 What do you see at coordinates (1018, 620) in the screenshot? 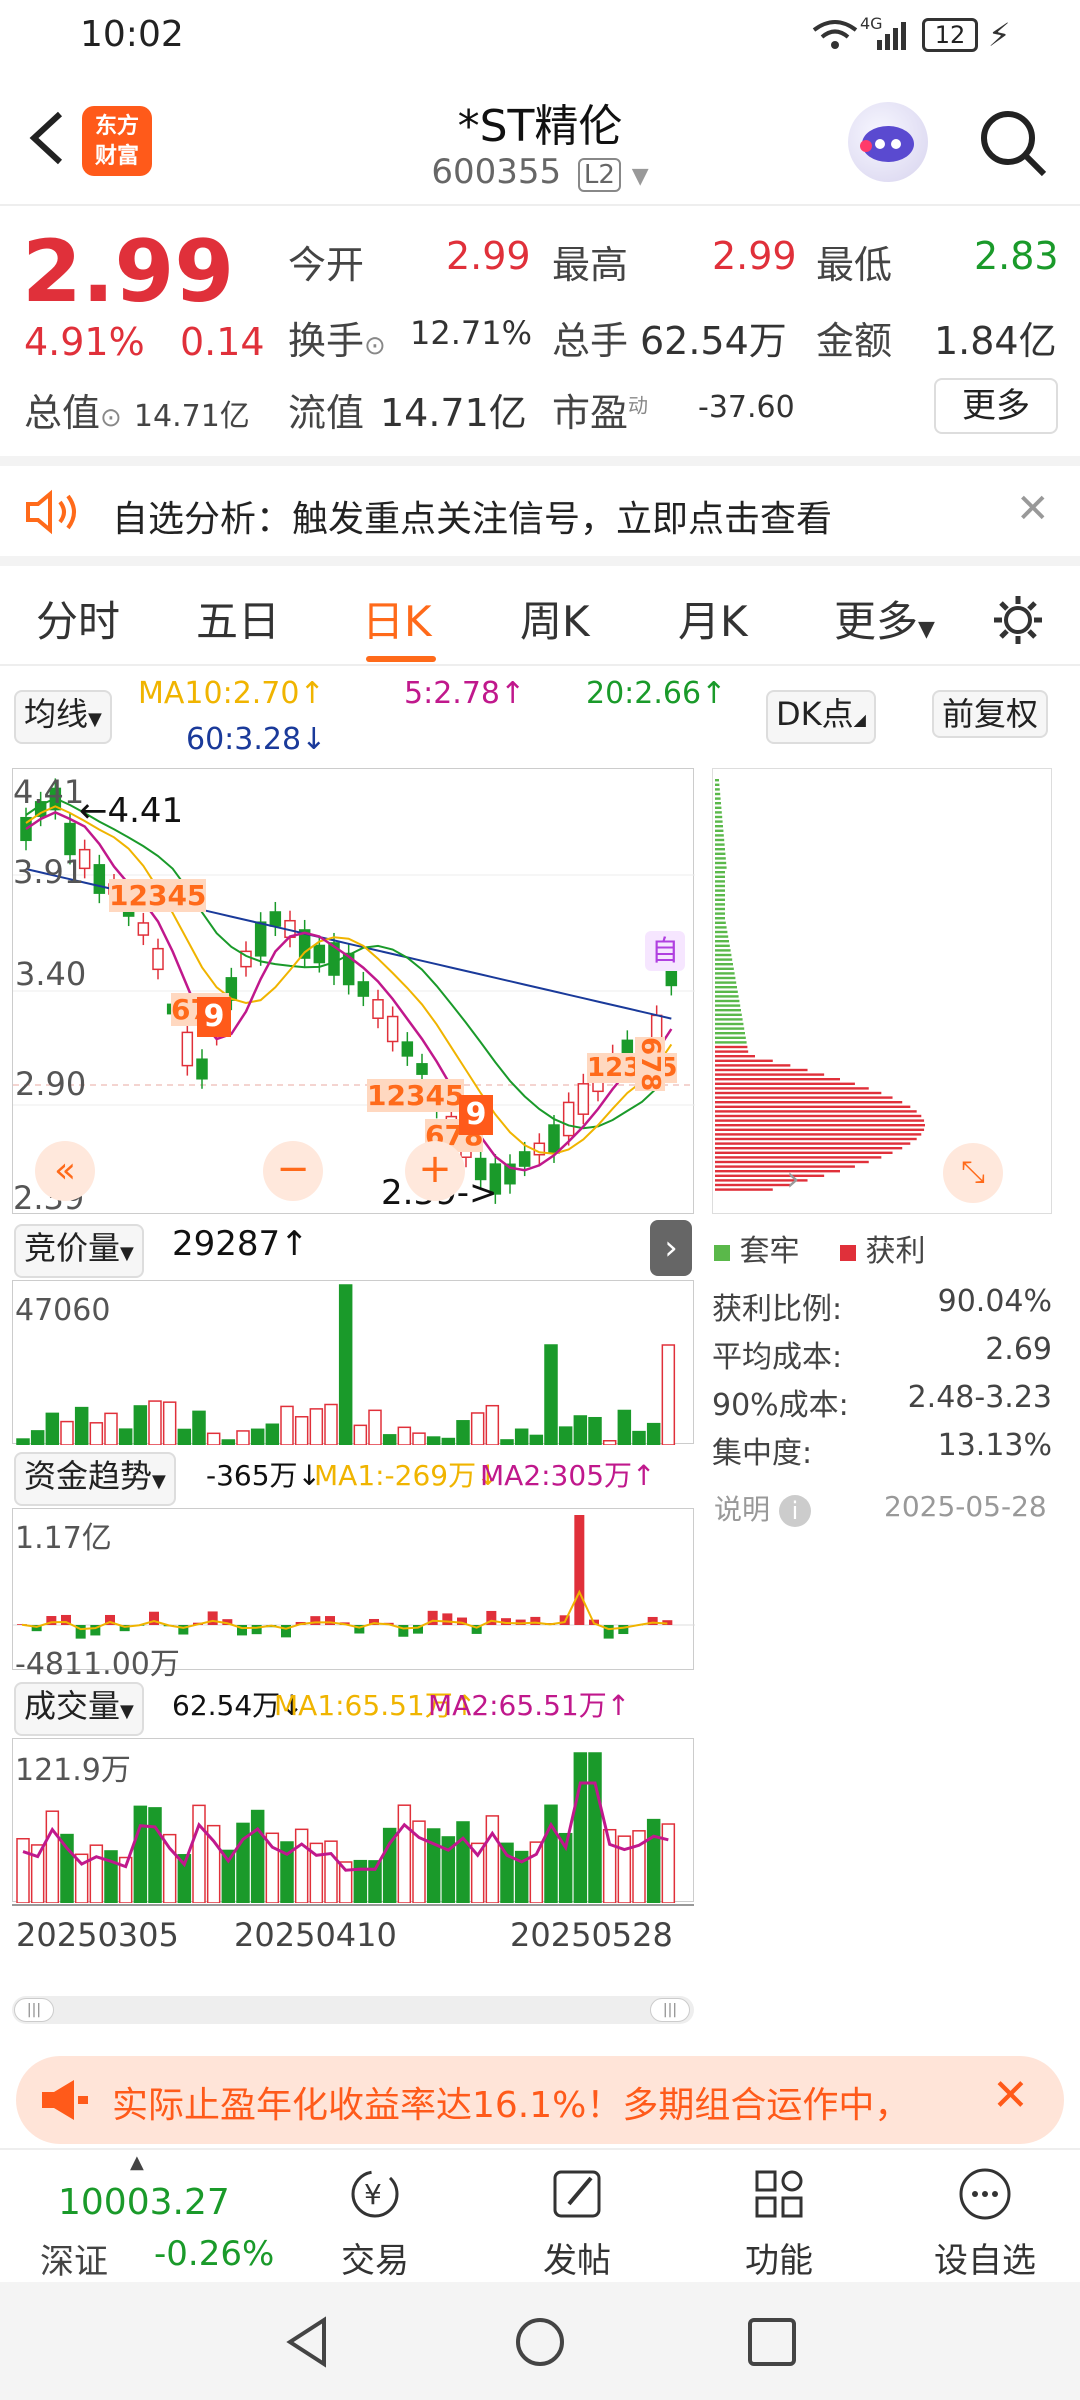
I see `settings-gear-icon` at bounding box center [1018, 620].